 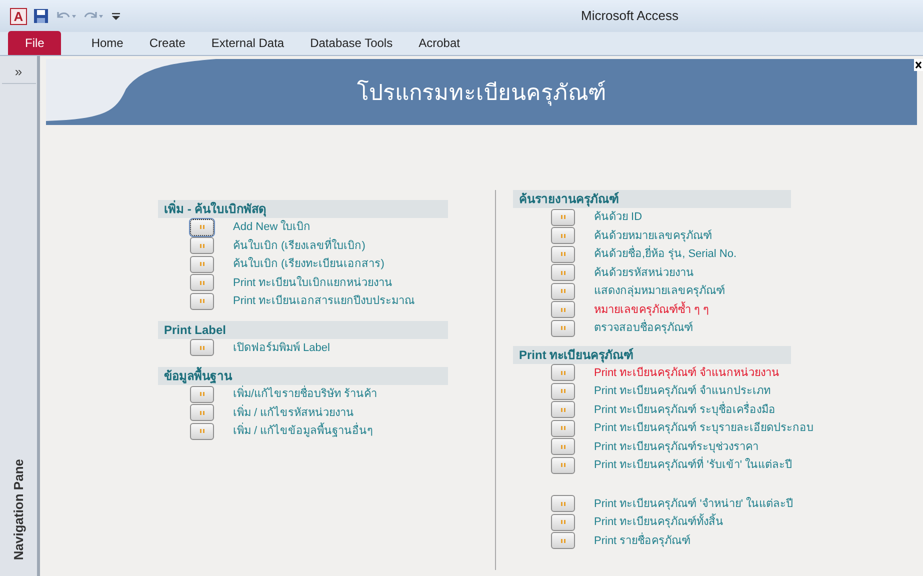 I want to click on command-label: เพิ่ม/แก้ไขรายชื่อบริษัท ร้านค้า, so click(x=305, y=394).